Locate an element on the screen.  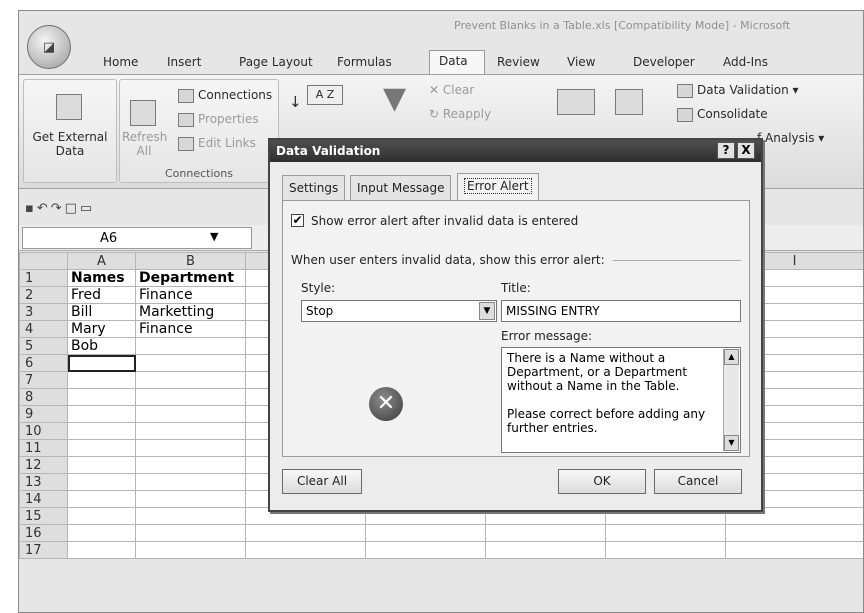
cell-b3: Marketting is located at coordinates (190, 312).